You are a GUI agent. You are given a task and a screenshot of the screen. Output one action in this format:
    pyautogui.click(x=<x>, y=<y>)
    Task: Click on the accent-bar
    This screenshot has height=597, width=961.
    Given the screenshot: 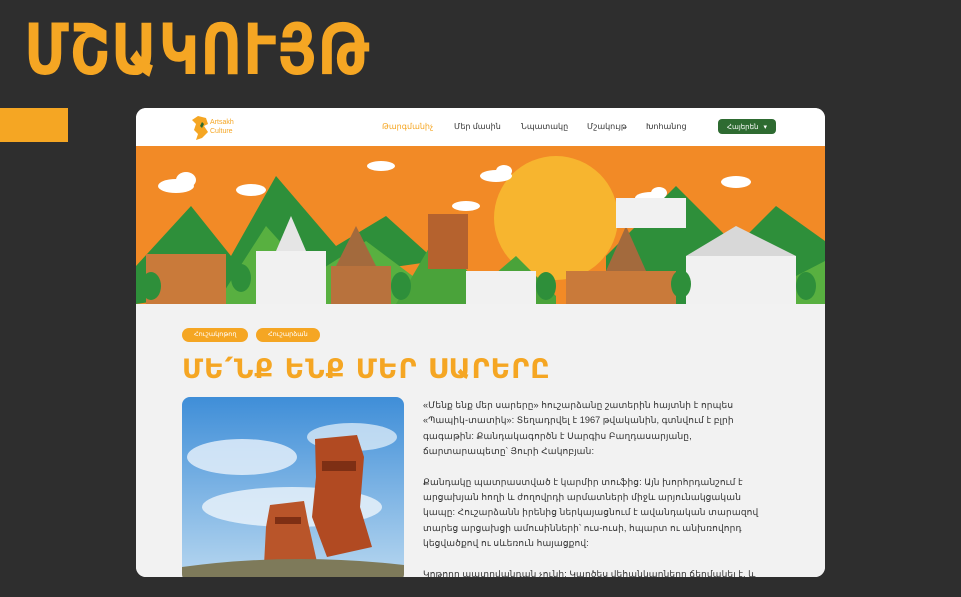 What is the action you would take?
    pyautogui.click(x=34, y=125)
    